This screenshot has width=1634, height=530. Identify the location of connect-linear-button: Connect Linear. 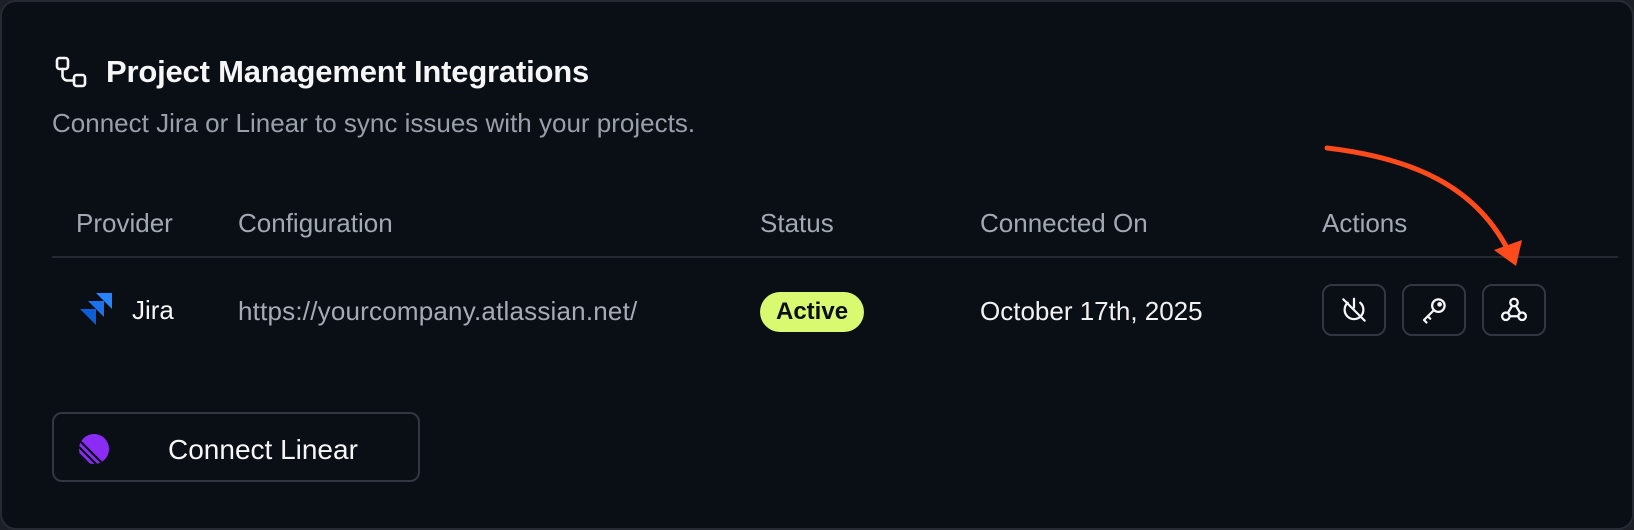
(236, 447).